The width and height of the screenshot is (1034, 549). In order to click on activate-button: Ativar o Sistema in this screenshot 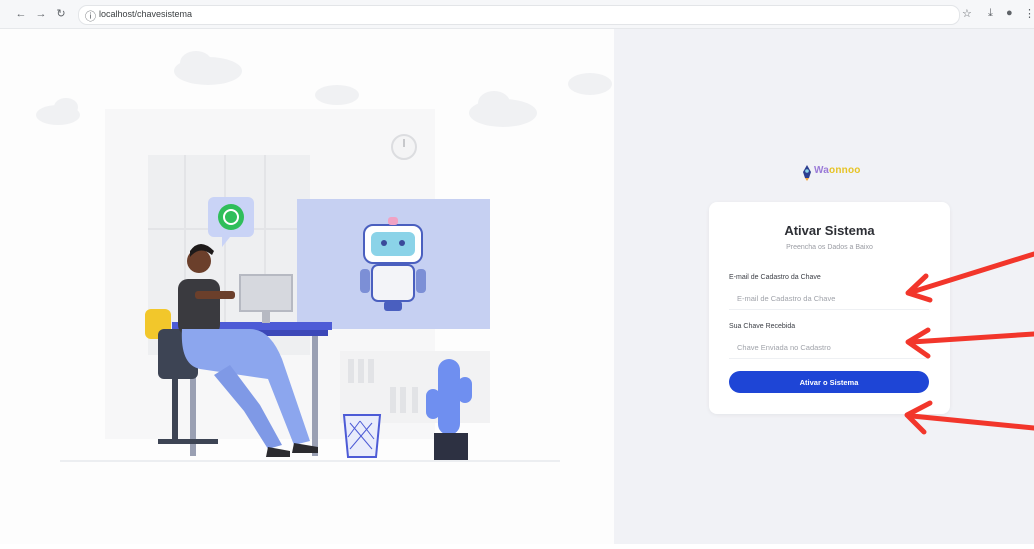, I will do `click(829, 382)`.